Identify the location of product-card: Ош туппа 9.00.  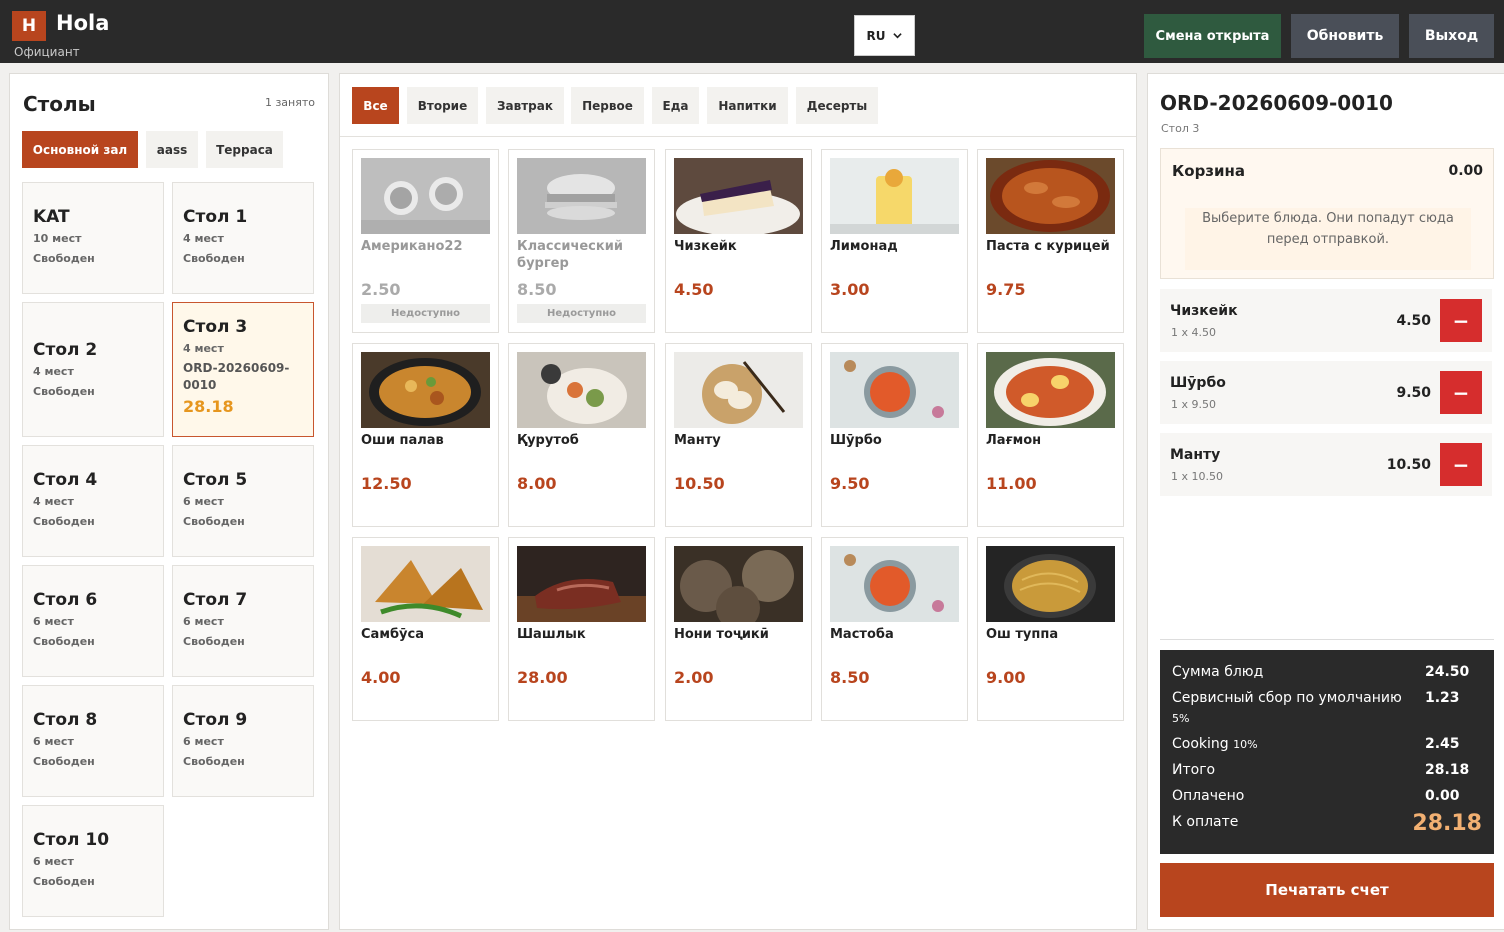
(1050, 629).